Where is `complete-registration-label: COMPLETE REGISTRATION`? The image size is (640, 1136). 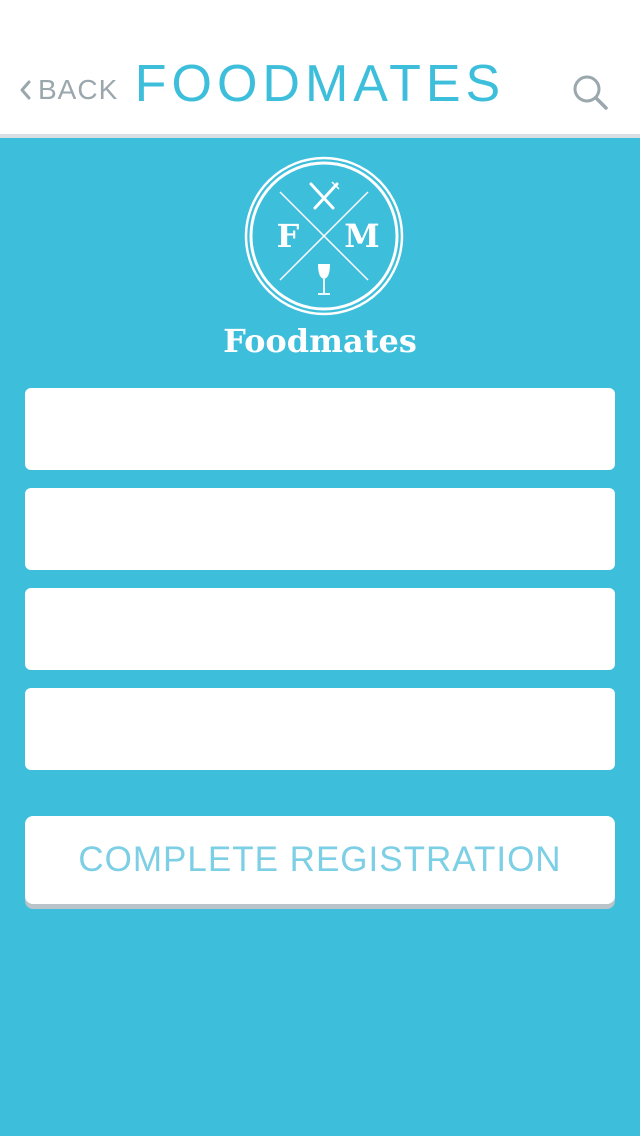
complete-registration-label: COMPLETE REGISTRATION is located at coordinates (320, 859).